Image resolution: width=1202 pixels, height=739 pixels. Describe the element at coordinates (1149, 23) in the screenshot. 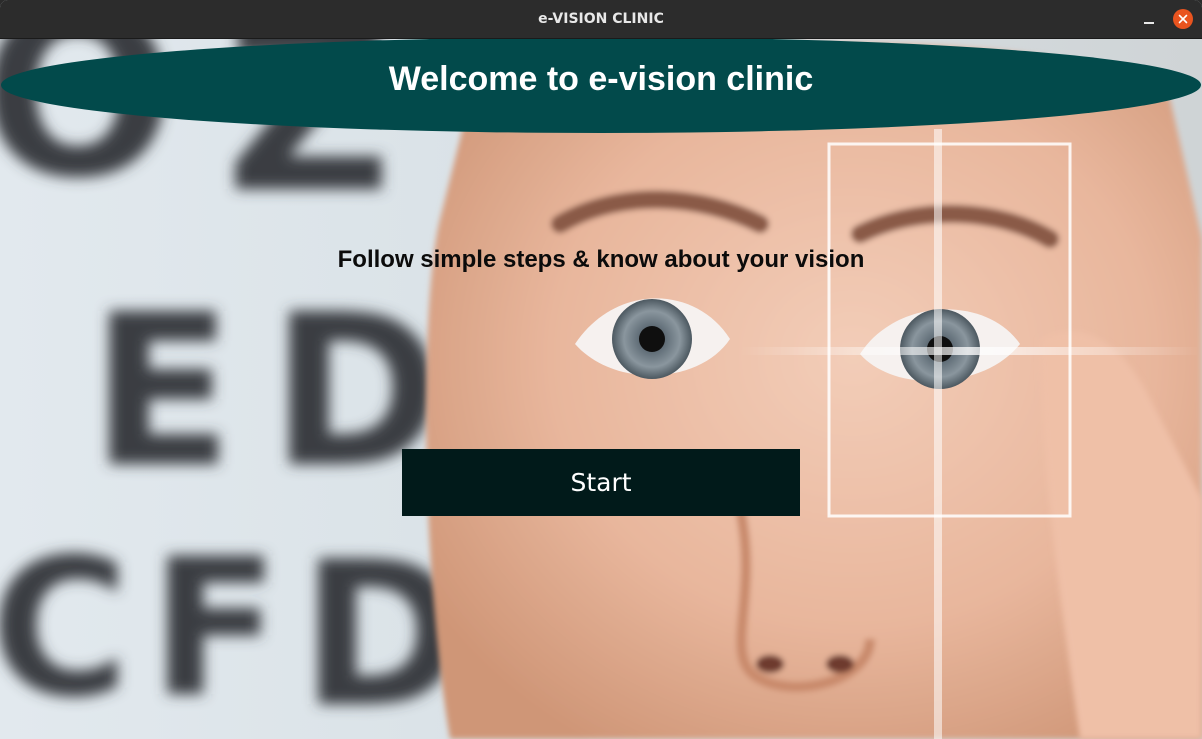

I see `minimize-icon` at that location.